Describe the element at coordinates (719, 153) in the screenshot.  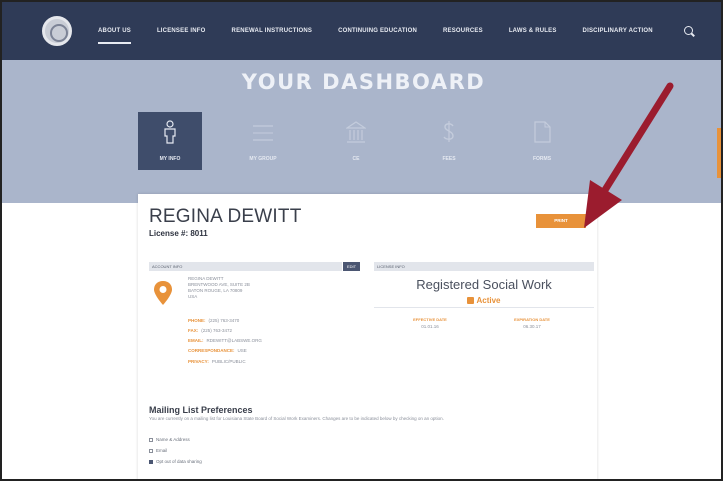
I see `feedback-side-tab` at that location.